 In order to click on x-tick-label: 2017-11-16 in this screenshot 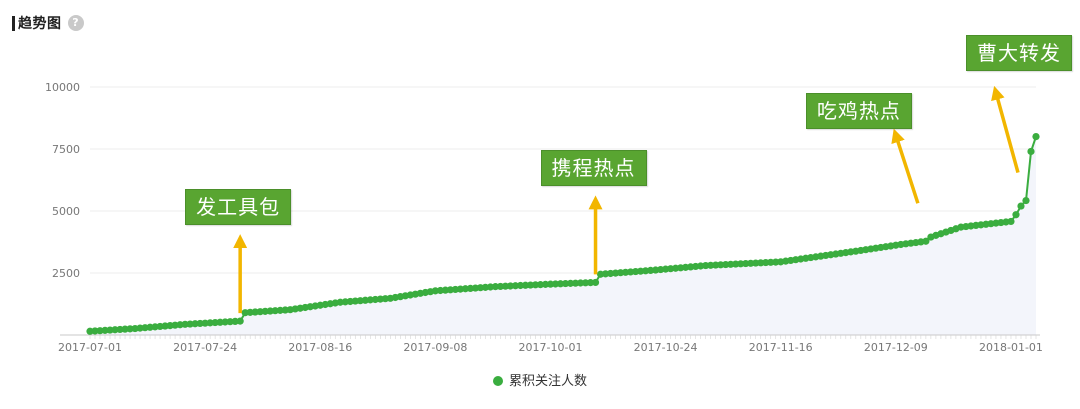, I will do `click(781, 347)`.